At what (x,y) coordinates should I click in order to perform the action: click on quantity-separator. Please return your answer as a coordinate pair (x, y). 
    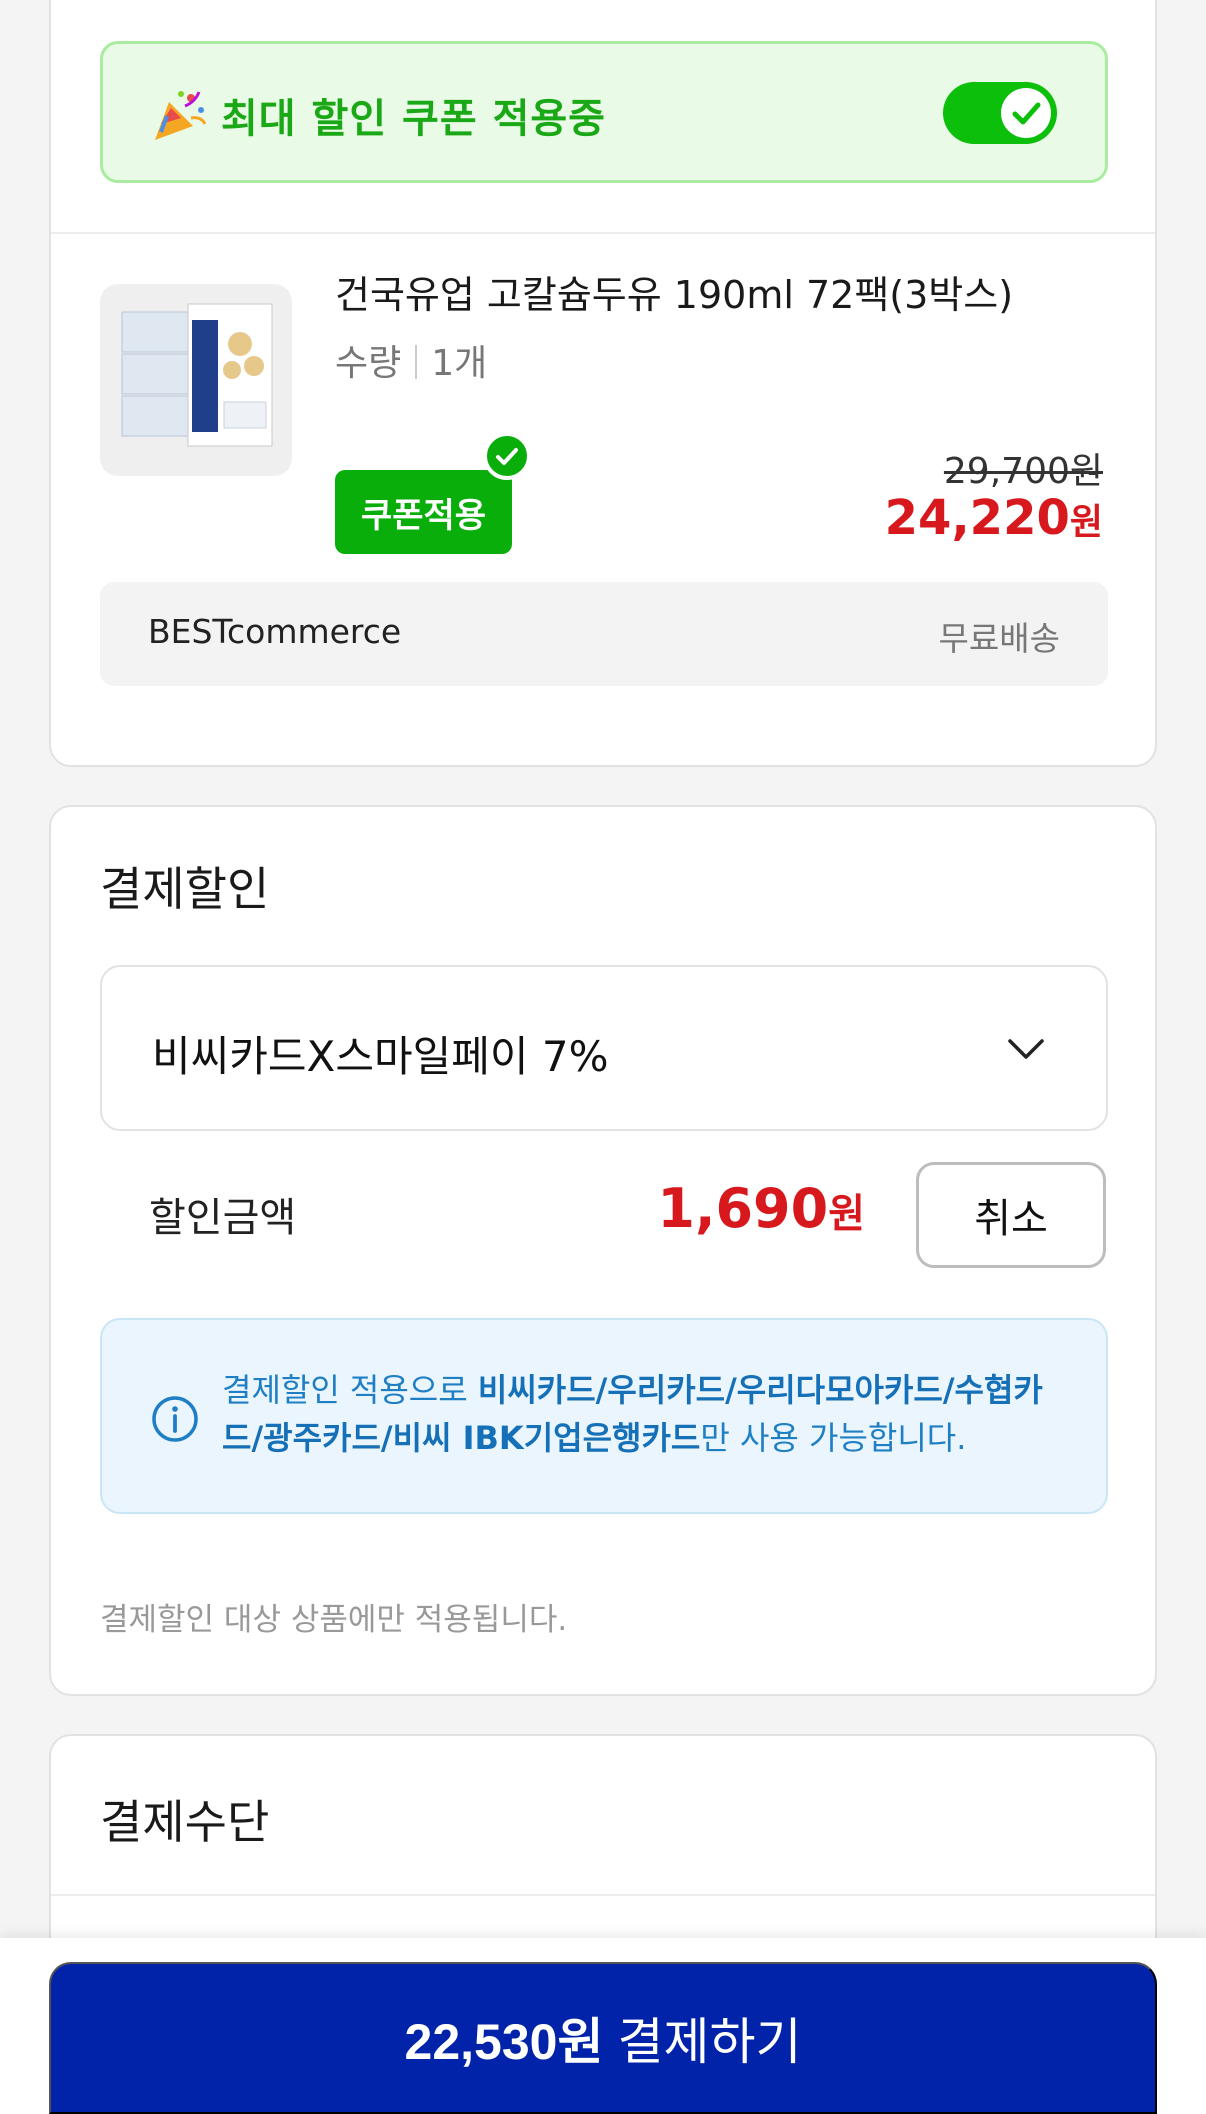
    Looking at the image, I should click on (416, 362).